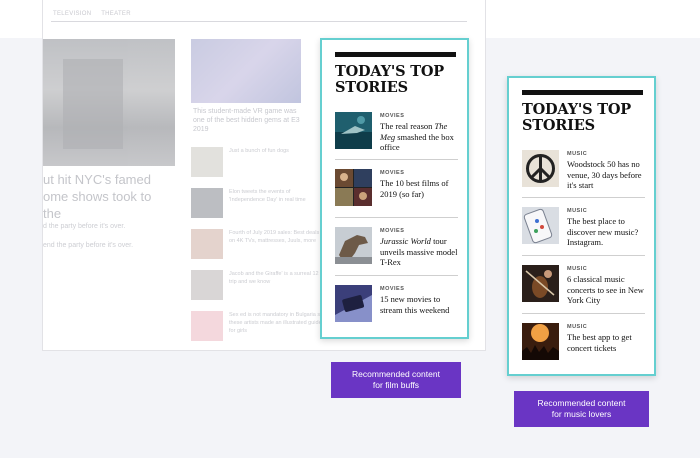 This screenshot has width=700, height=458. I want to click on background-nav: TELEVISION THEATER, so click(96, 14).